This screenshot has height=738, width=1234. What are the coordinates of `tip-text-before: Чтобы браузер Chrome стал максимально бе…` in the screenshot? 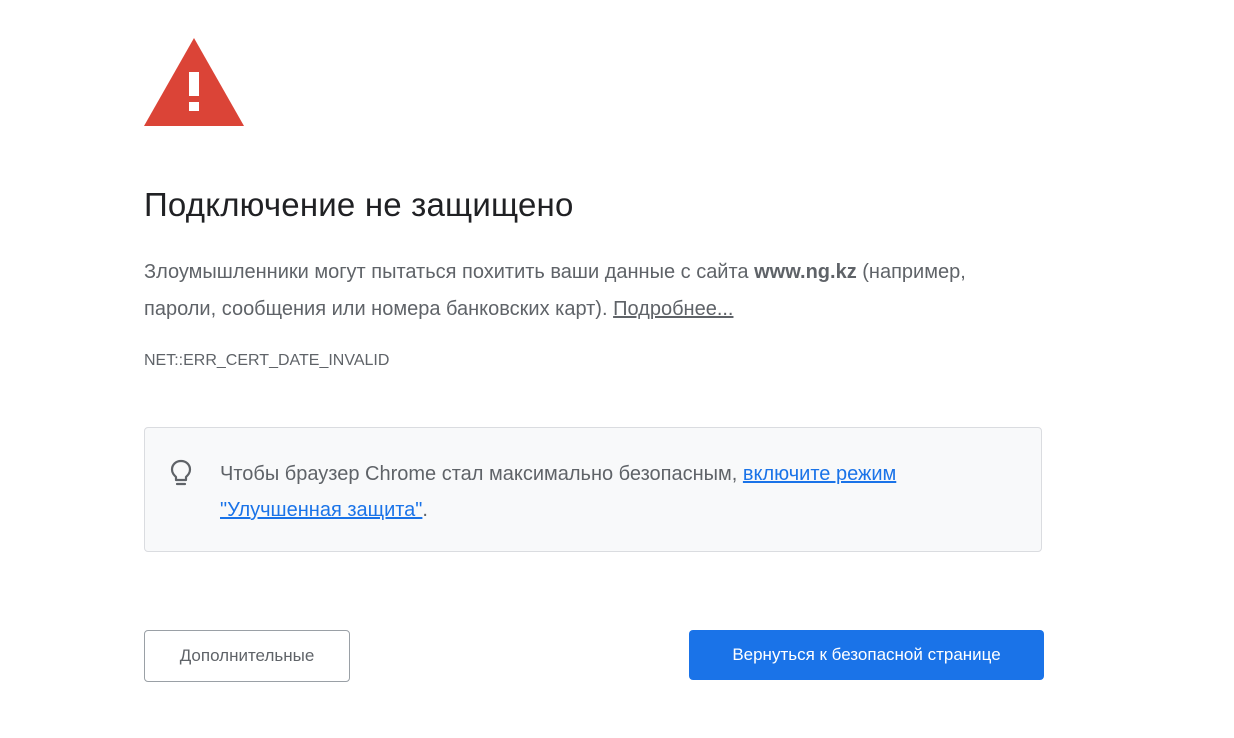 It's located at (481, 474).